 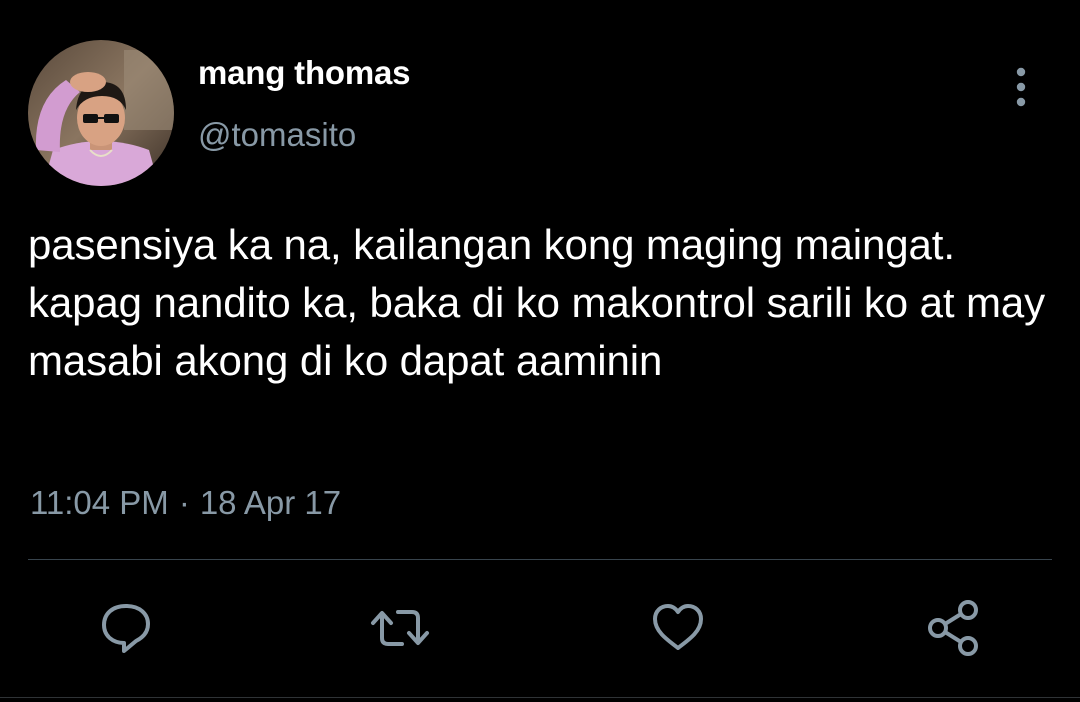 I want to click on avatar, so click(x=101, y=113).